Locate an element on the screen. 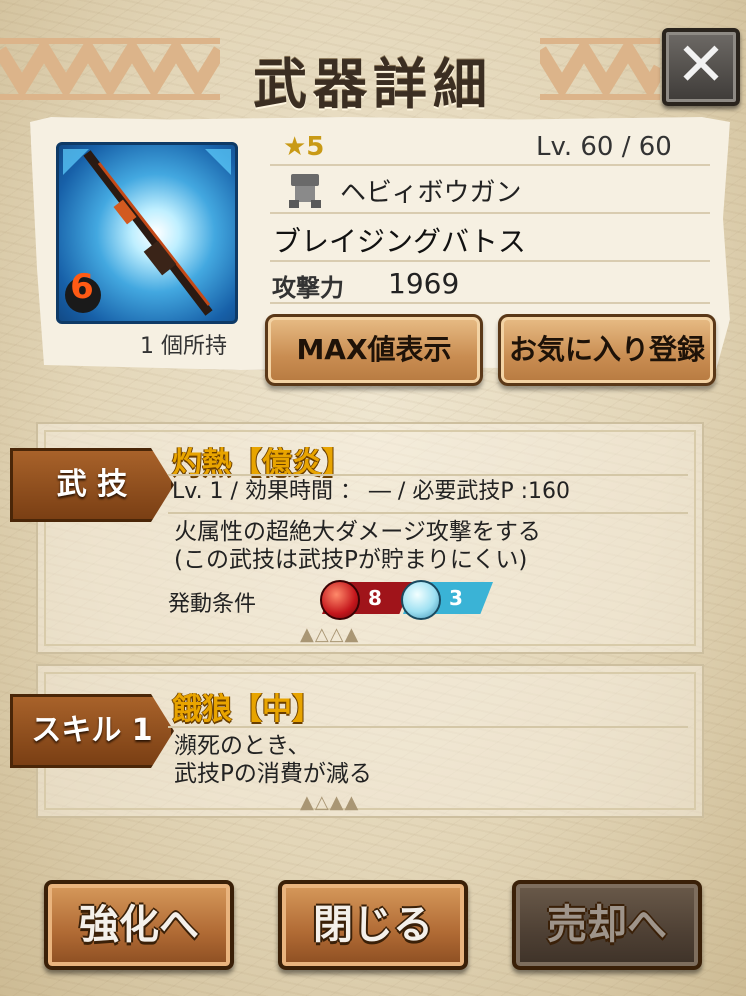  element-badge: 6 is located at coordinates (82, 287).